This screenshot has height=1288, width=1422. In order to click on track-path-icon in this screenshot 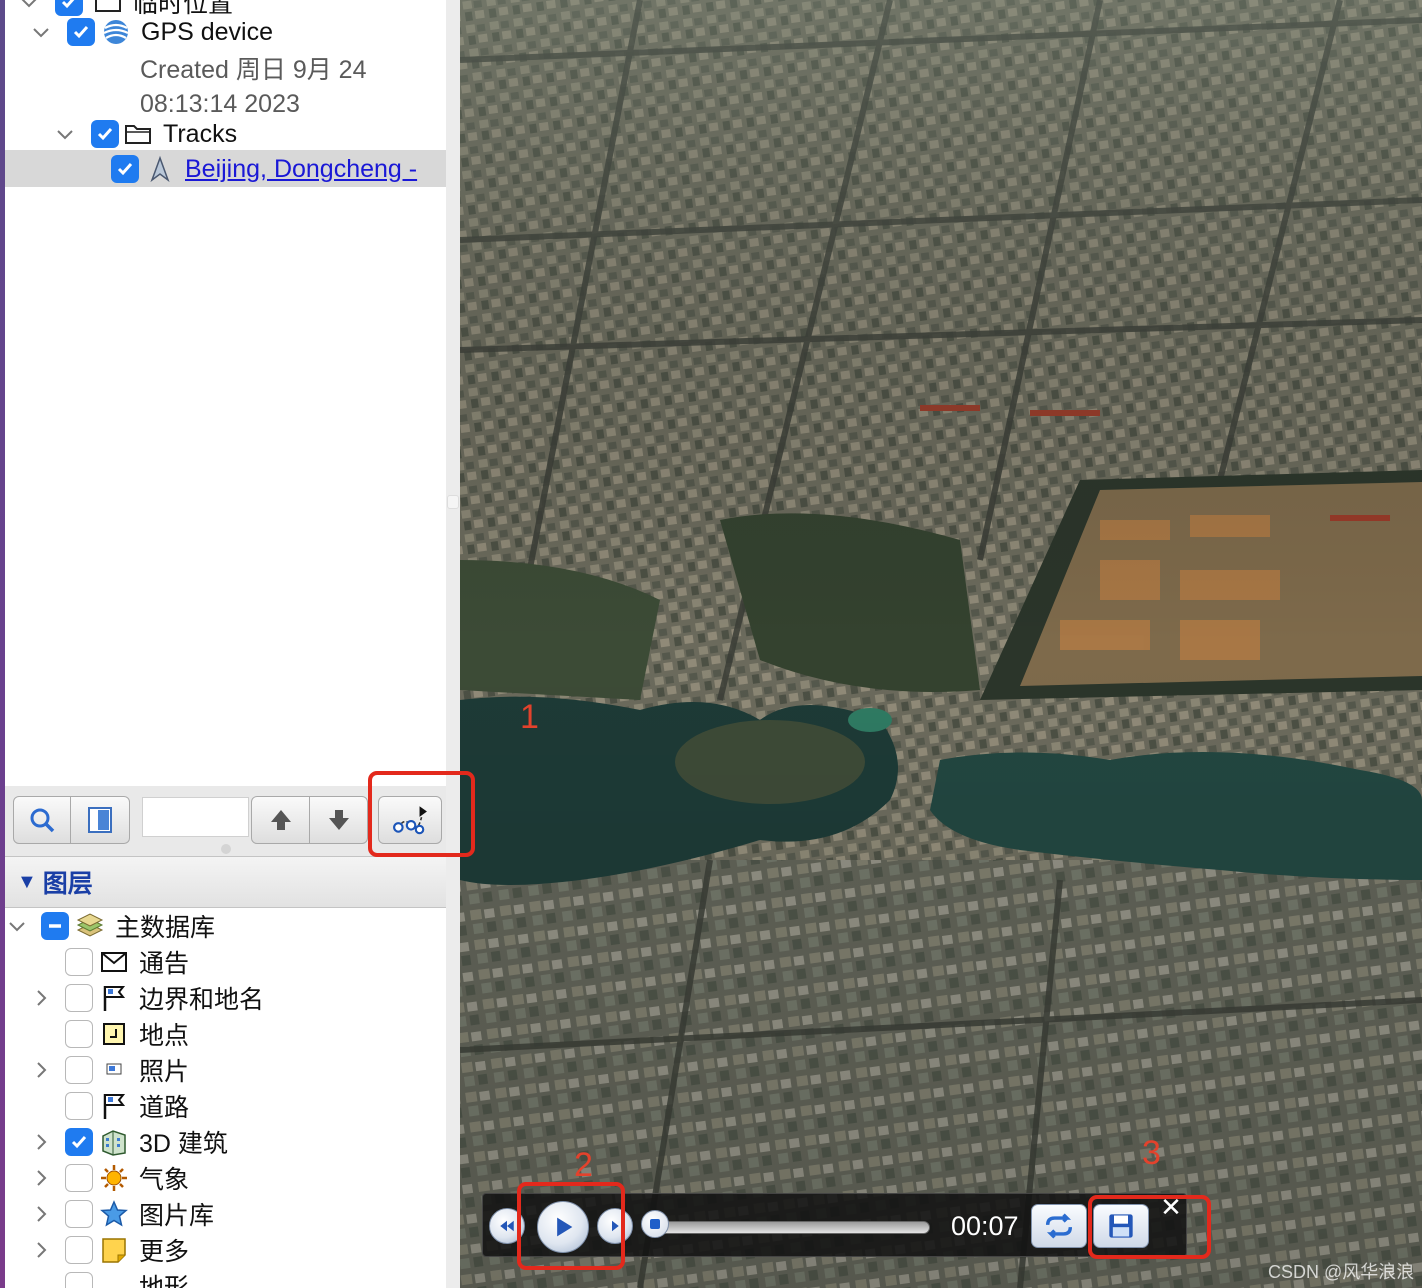, I will do `click(160, 169)`.